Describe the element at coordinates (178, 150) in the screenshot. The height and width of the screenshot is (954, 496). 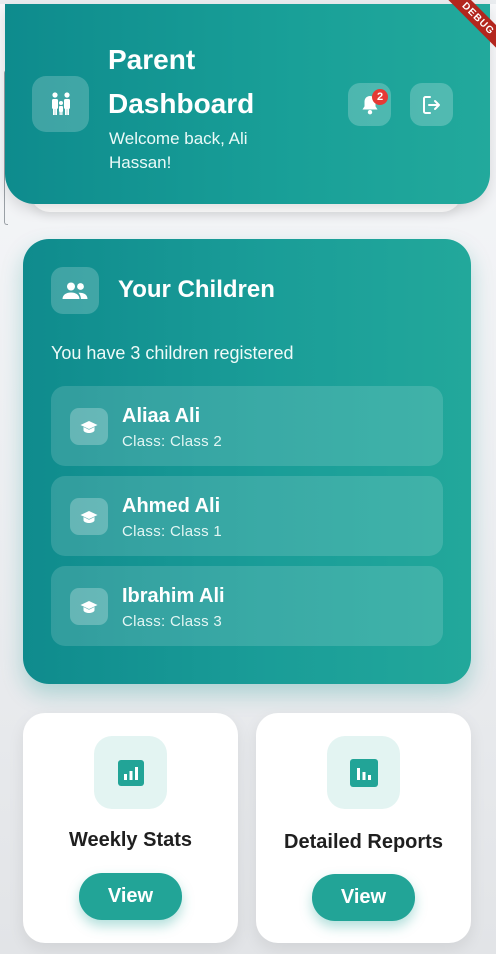
I see `welcome-message: Welcome back, Ali Hassan!` at that location.